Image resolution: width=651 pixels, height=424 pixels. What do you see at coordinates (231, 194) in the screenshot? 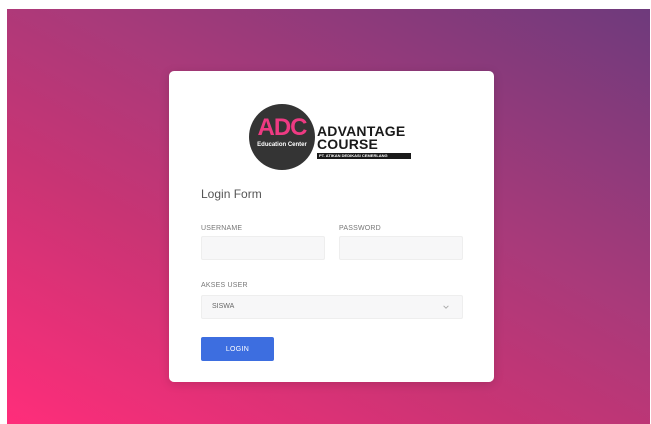
I see `form-title: Login Form` at bounding box center [231, 194].